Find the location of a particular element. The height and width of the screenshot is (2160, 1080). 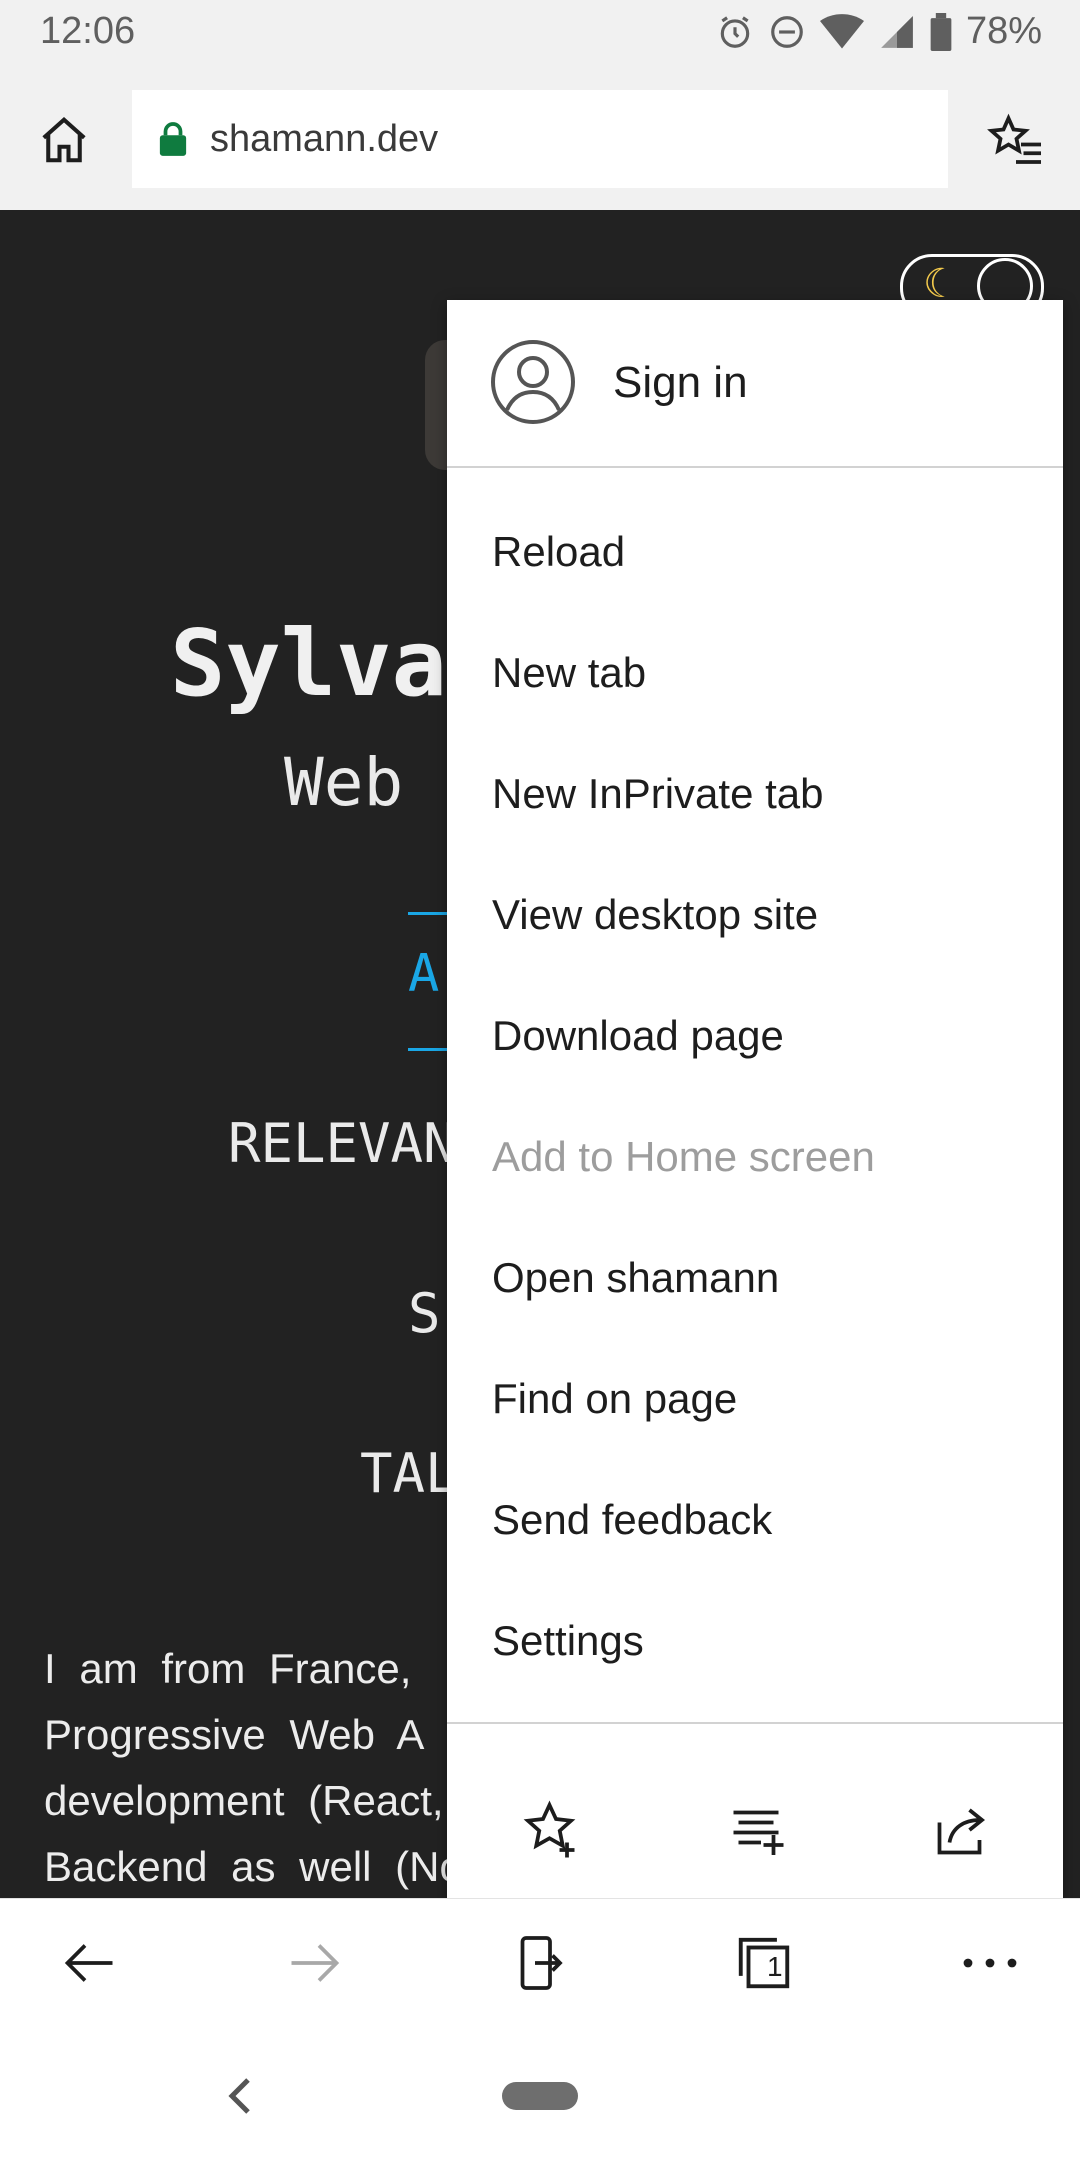

add-favorite-button is located at coordinates (552, 1830).